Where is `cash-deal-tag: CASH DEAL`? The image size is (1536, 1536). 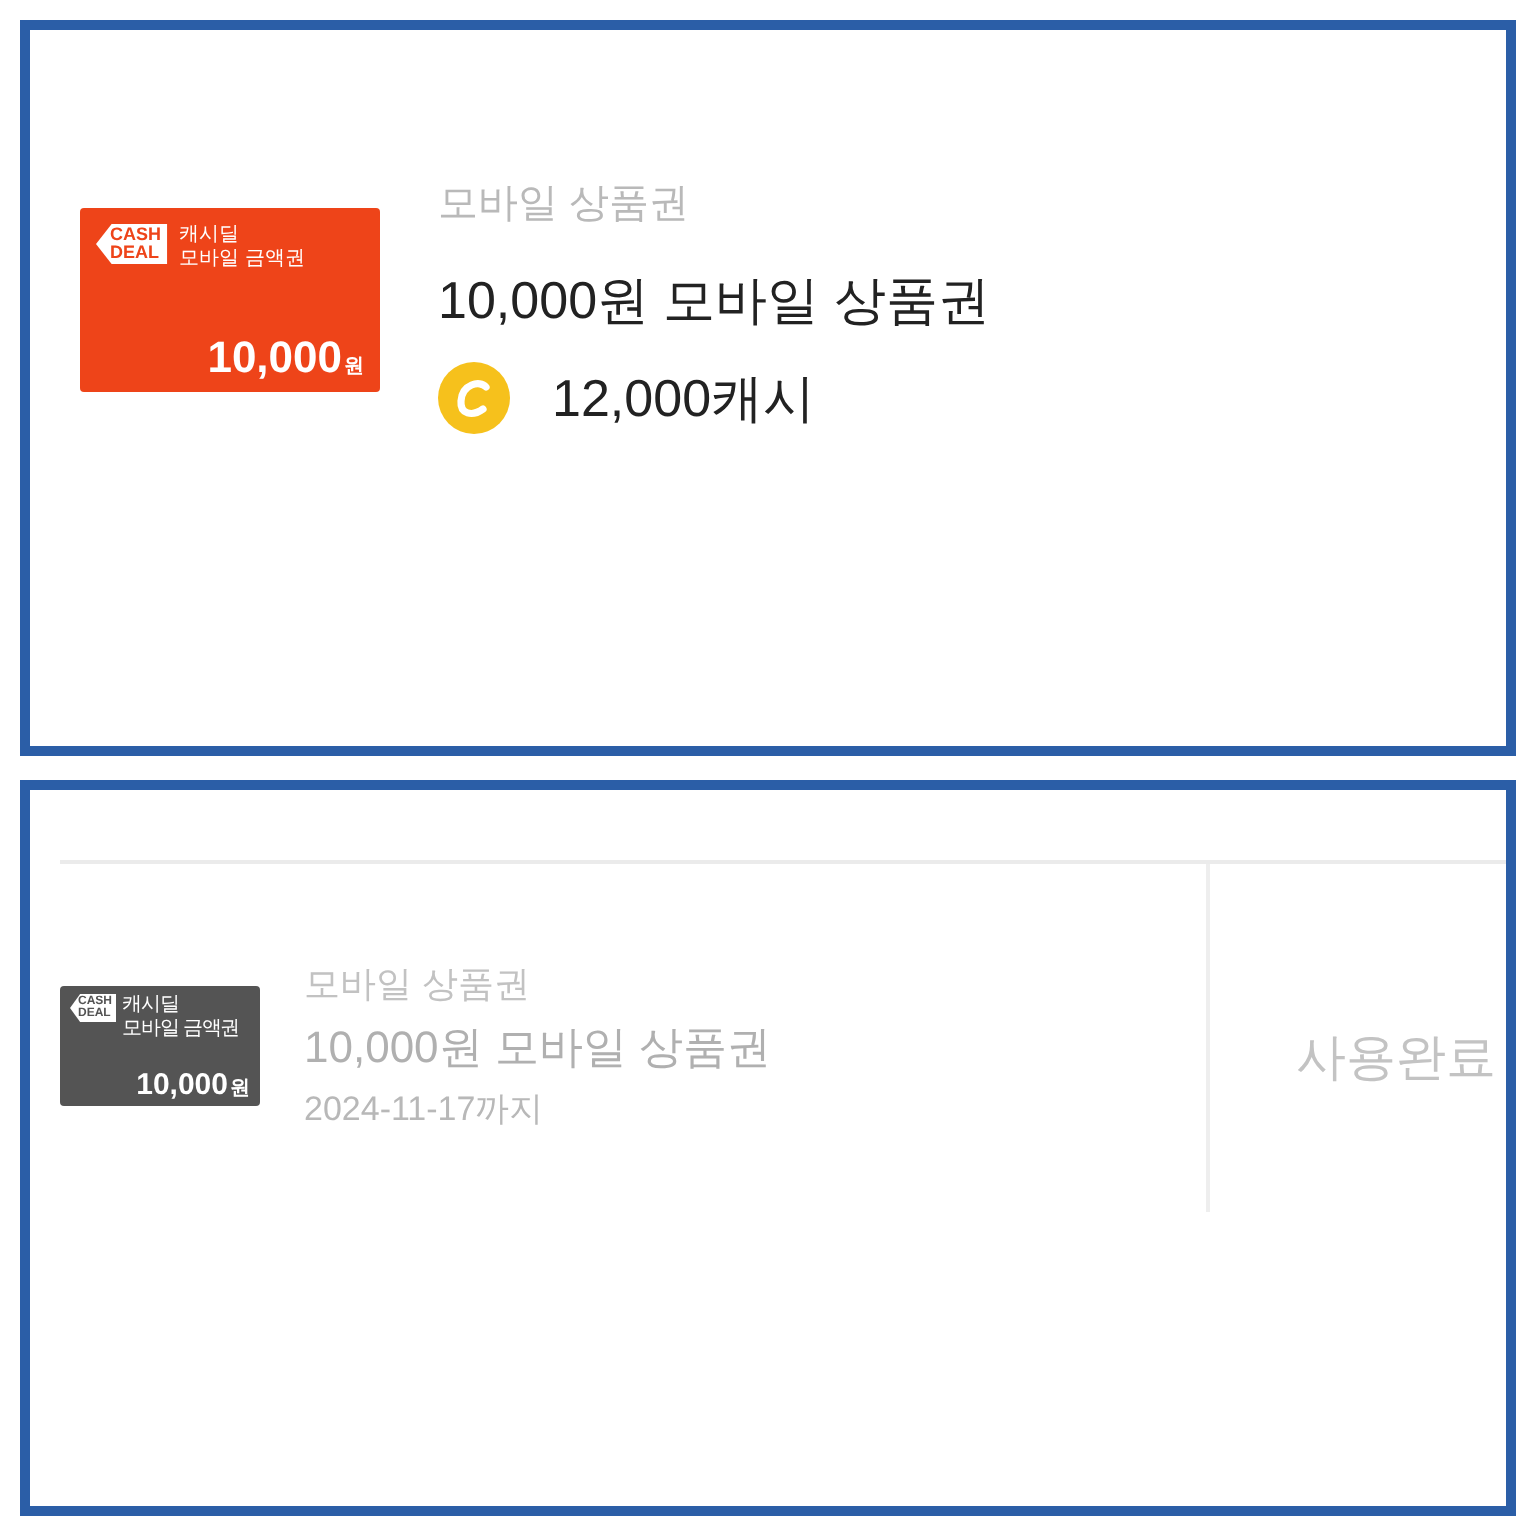 cash-deal-tag: CASH DEAL is located at coordinates (132, 244).